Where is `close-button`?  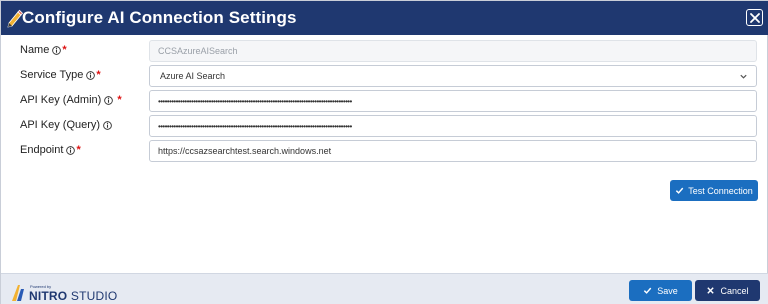
close-button is located at coordinates (754, 17).